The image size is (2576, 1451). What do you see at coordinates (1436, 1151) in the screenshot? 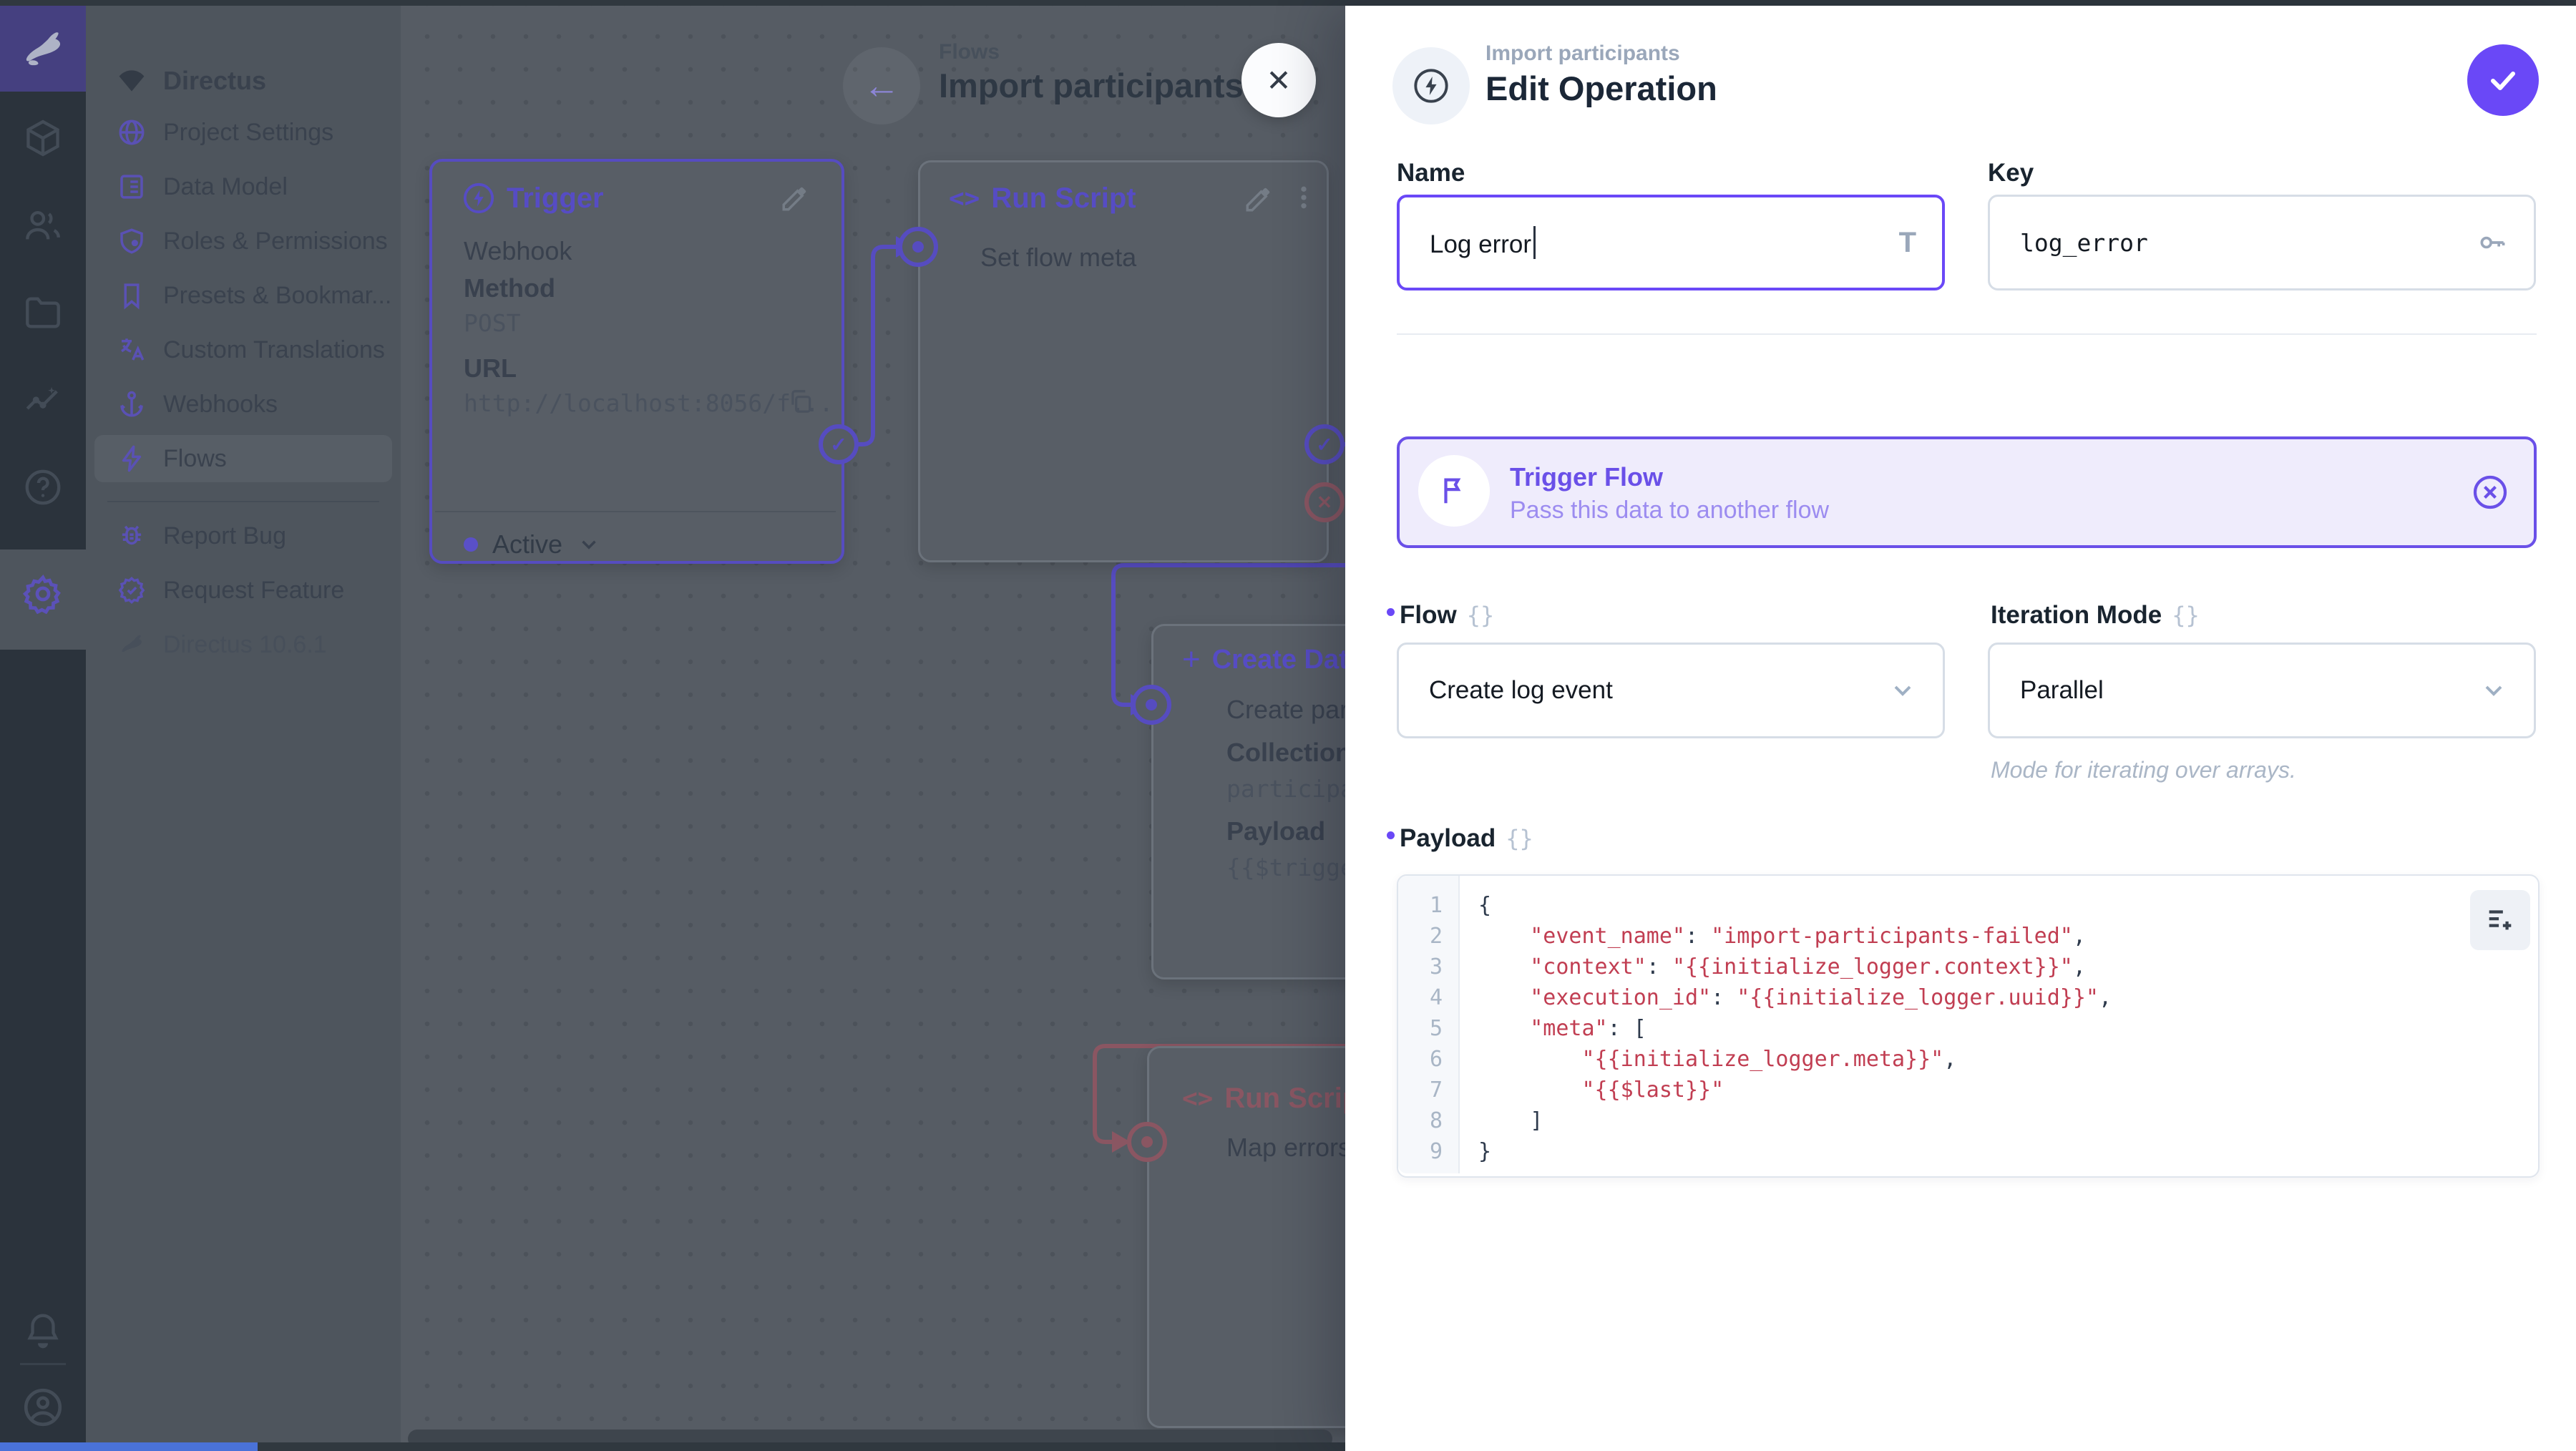
I see `line-number: 9` at bounding box center [1436, 1151].